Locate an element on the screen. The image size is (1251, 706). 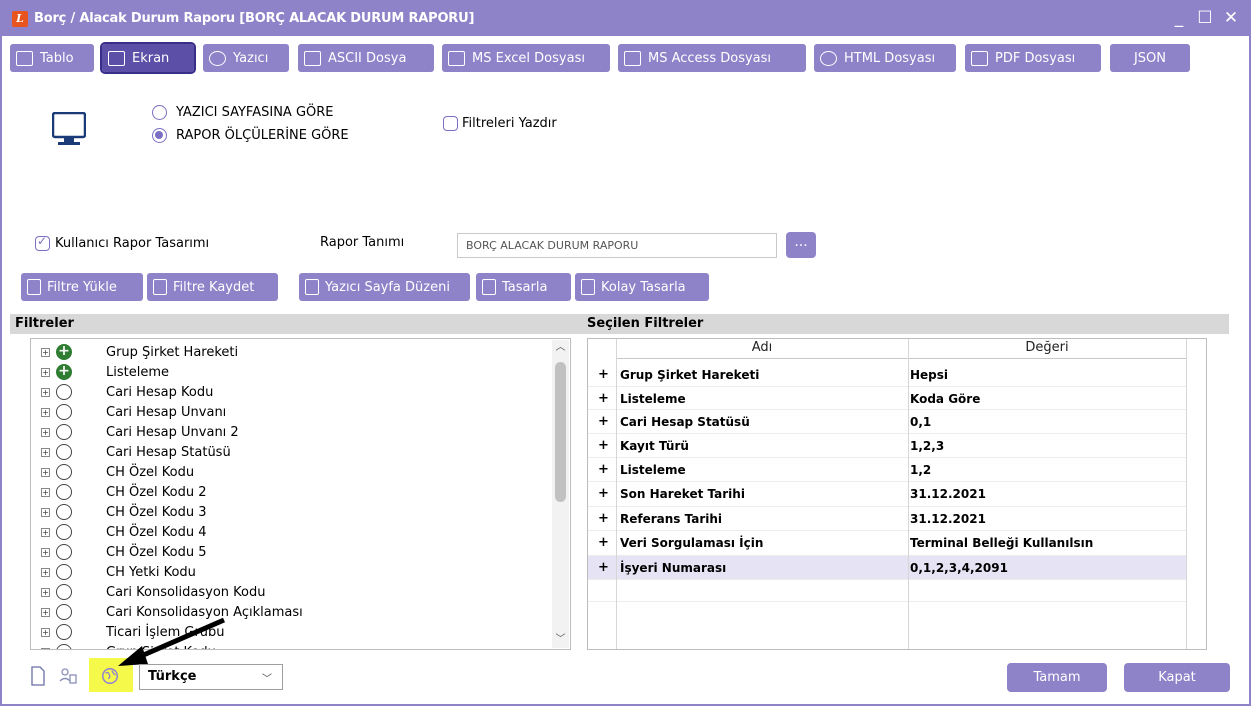
load-filter-button: Filtre Yükle is located at coordinates (82, 287).